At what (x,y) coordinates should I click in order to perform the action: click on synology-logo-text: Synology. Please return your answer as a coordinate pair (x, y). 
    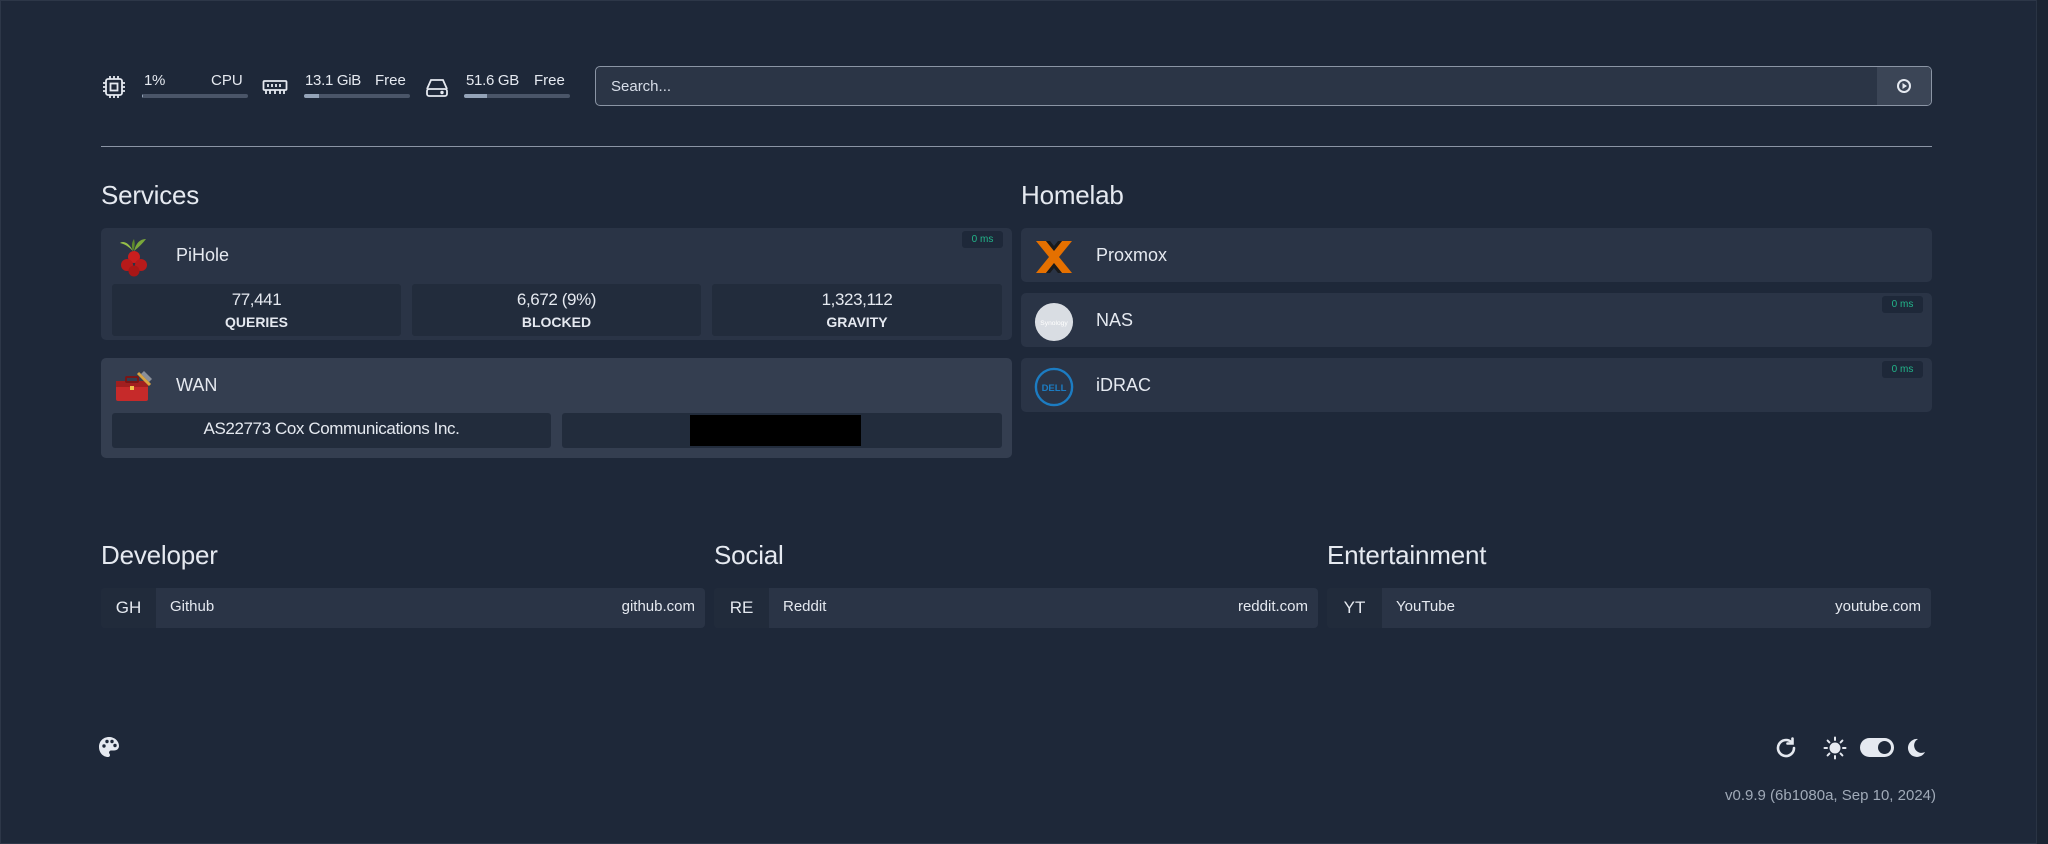
    Looking at the image, I should click on (1054, 323).